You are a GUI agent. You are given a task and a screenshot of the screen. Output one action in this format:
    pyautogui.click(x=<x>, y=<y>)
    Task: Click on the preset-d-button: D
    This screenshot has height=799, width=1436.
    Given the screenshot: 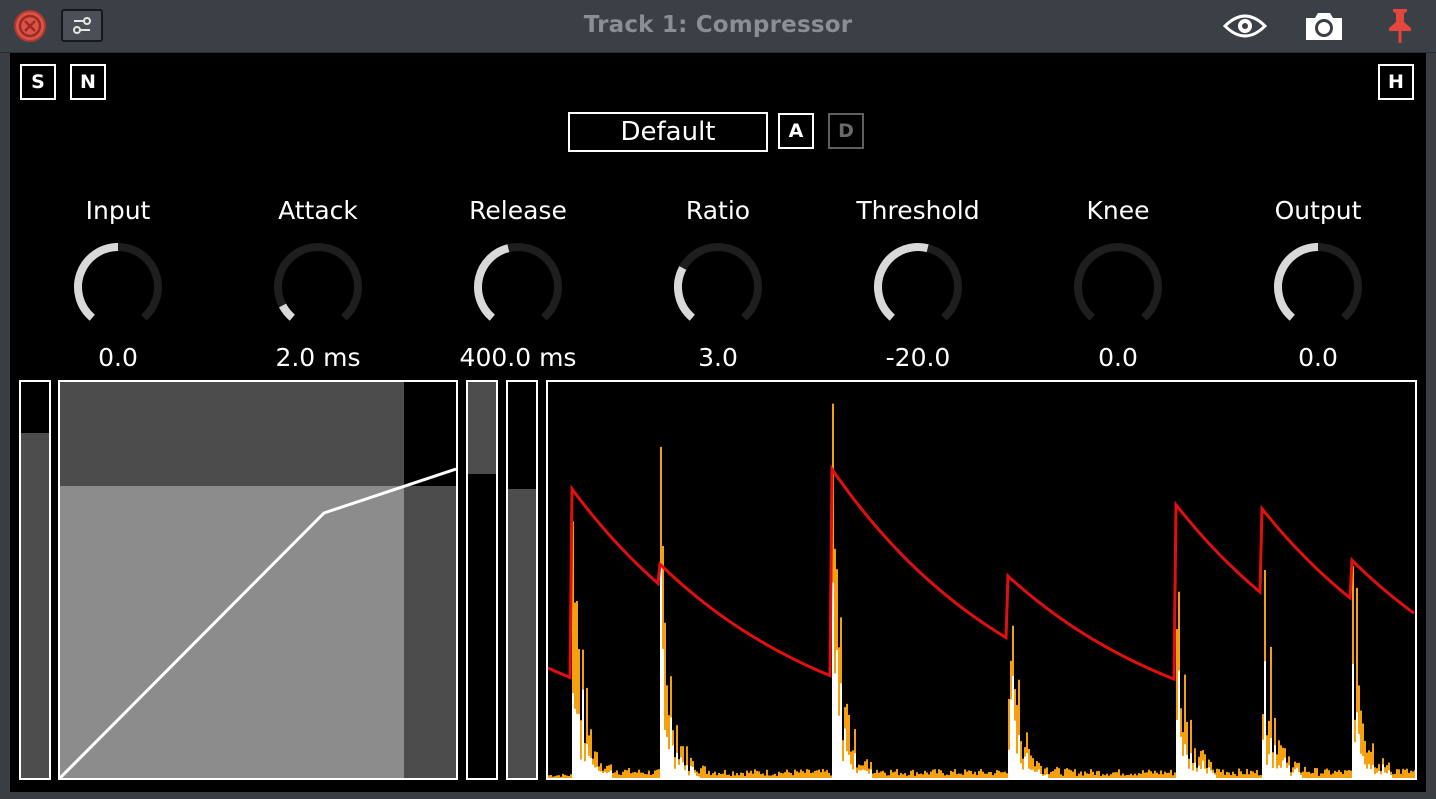 What is the action you would take?
    pyautogui.click(x=846, y=131)
    